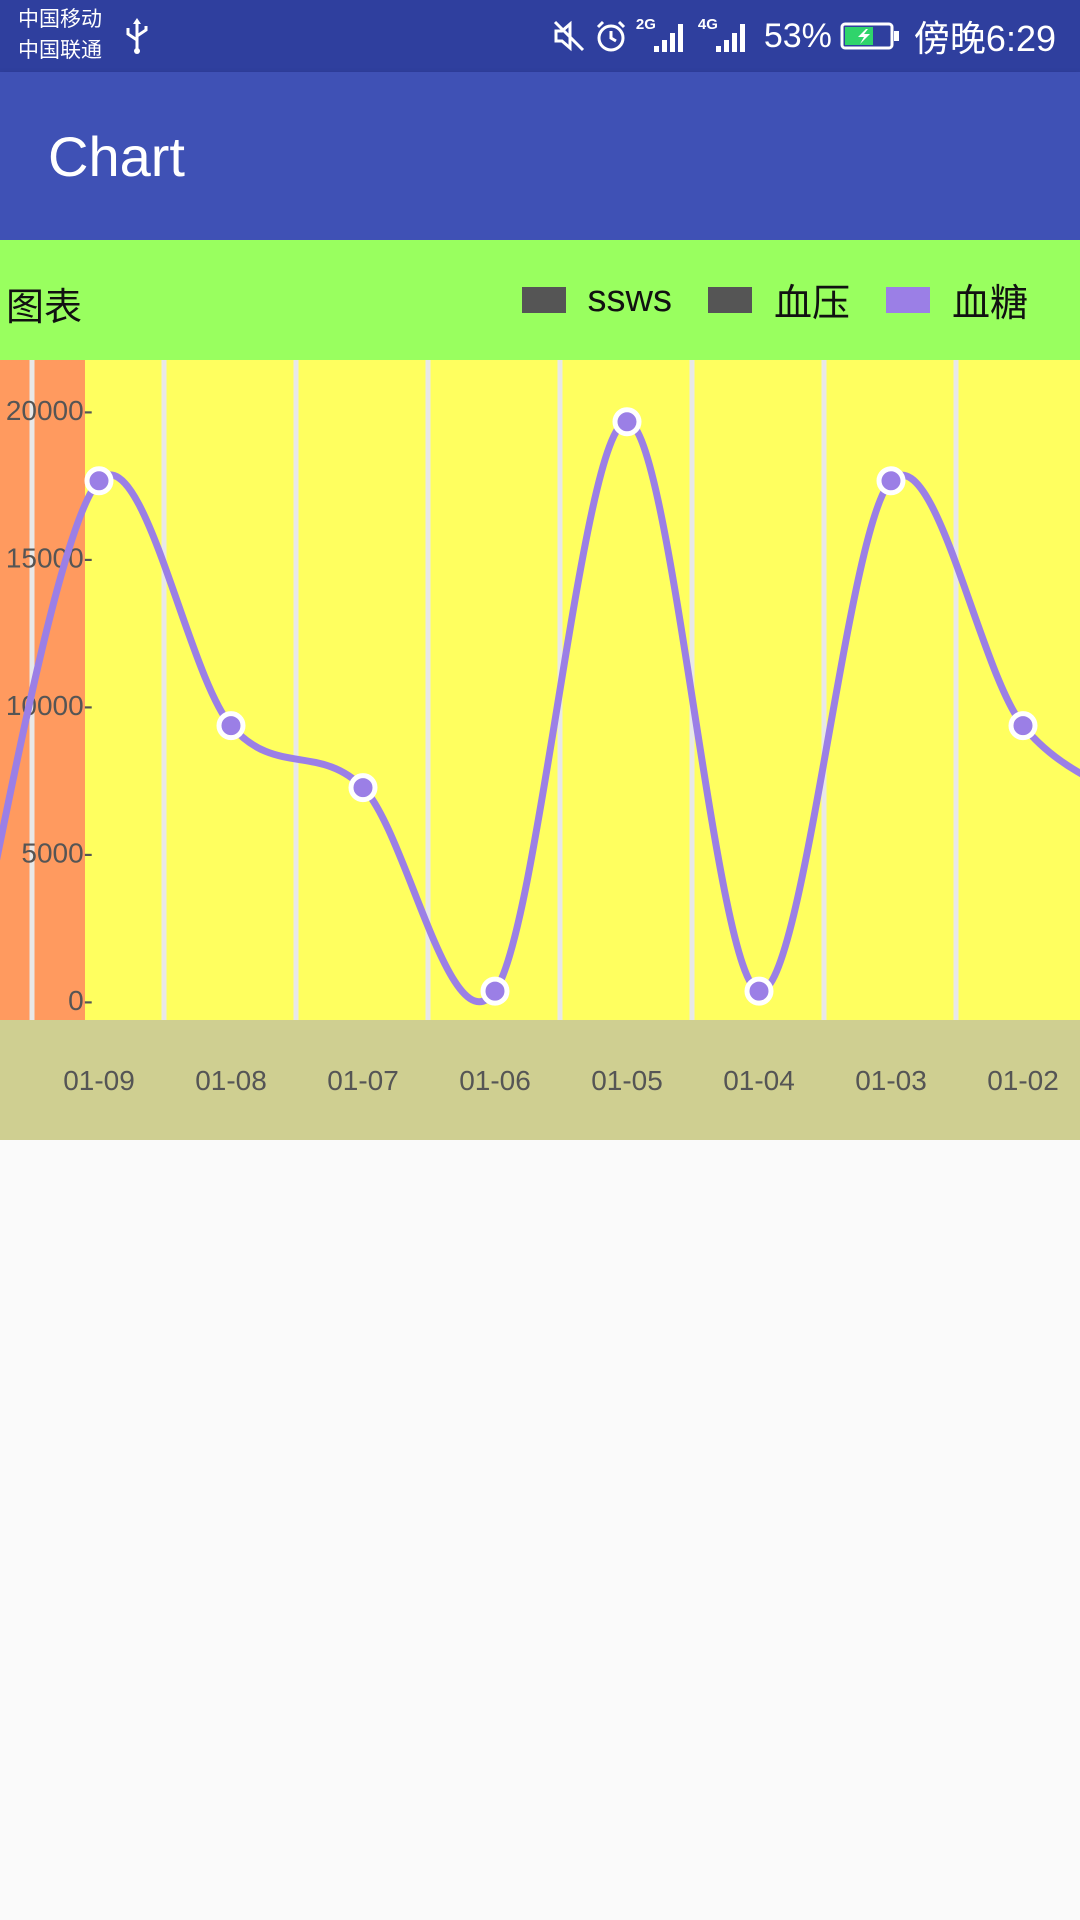  Describe the element at coordinates (797, 35) in the screenshot. I see `battery-percent: 53%` at that location.